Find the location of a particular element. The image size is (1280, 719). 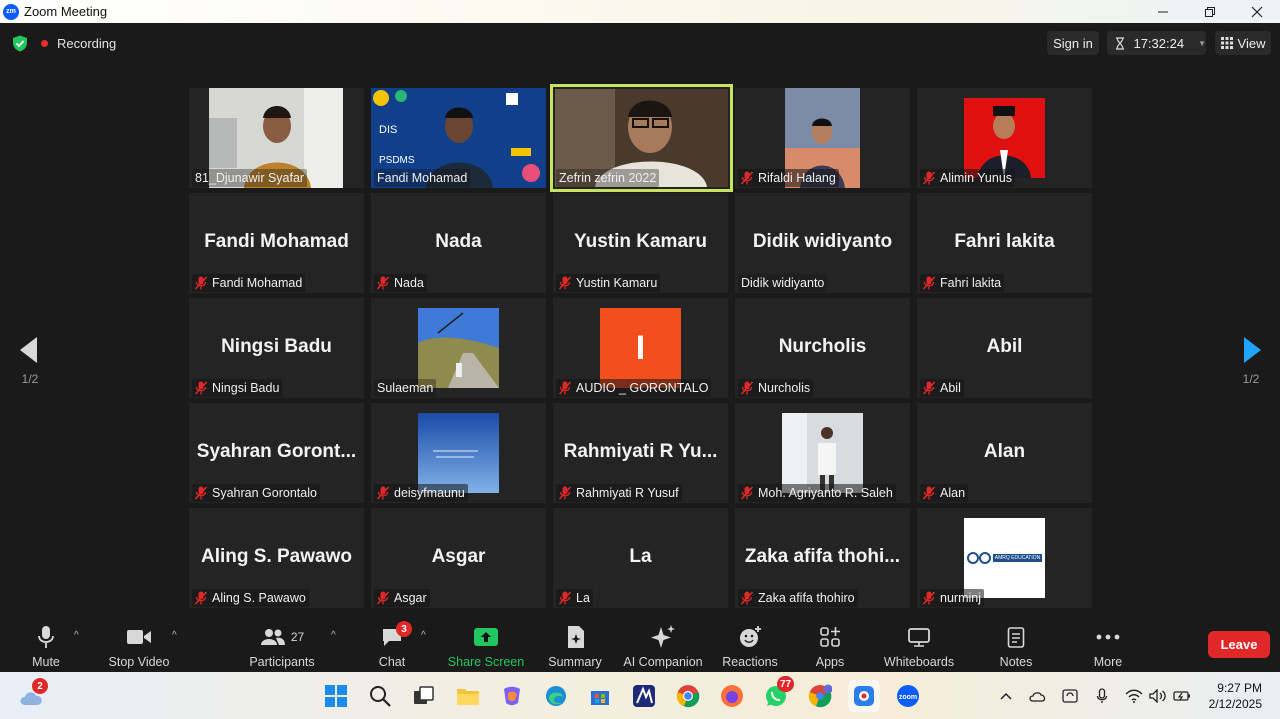

maximize-button is located at coordinates (1209, 11).